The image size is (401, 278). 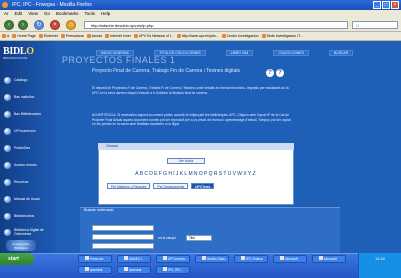 I want to click on menu-help: Help, so click(x=105, y=14).